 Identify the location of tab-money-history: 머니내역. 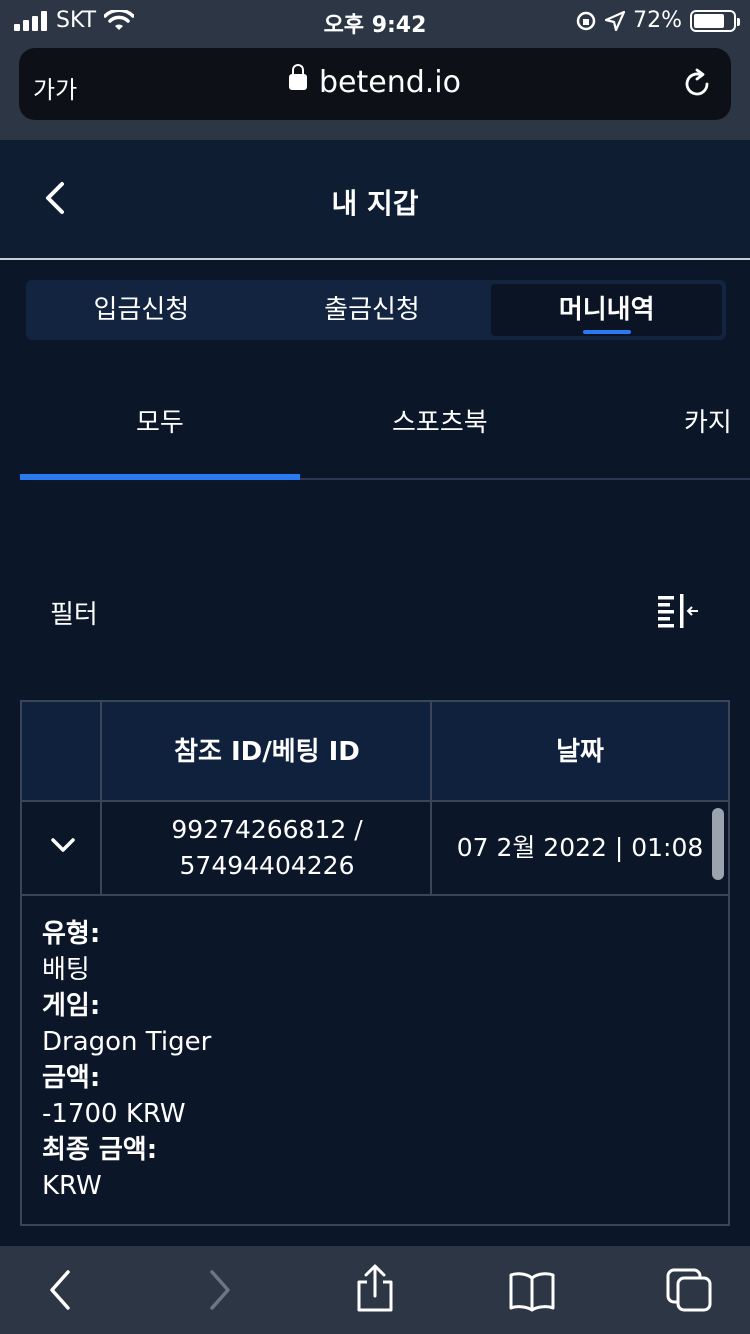
(607, 310).